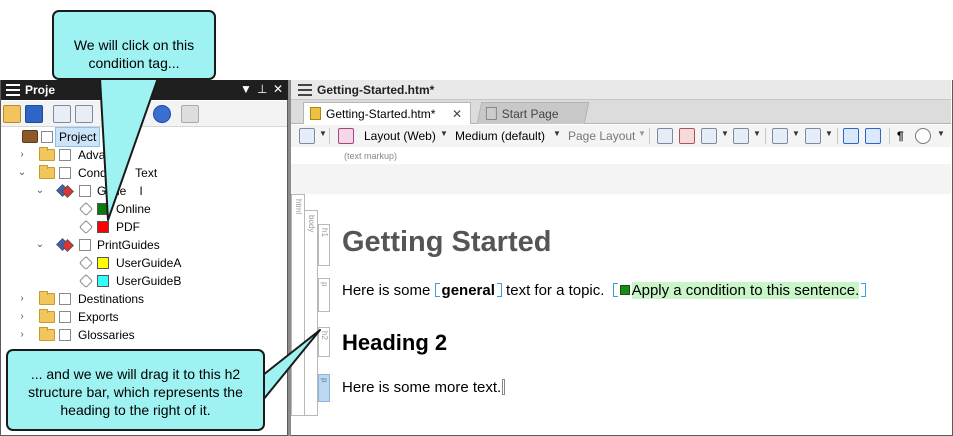 The image size is (953, 436). Describe the element at coordinates (65, 191) in the screenshot. I see `condition-set-icon` at that location.